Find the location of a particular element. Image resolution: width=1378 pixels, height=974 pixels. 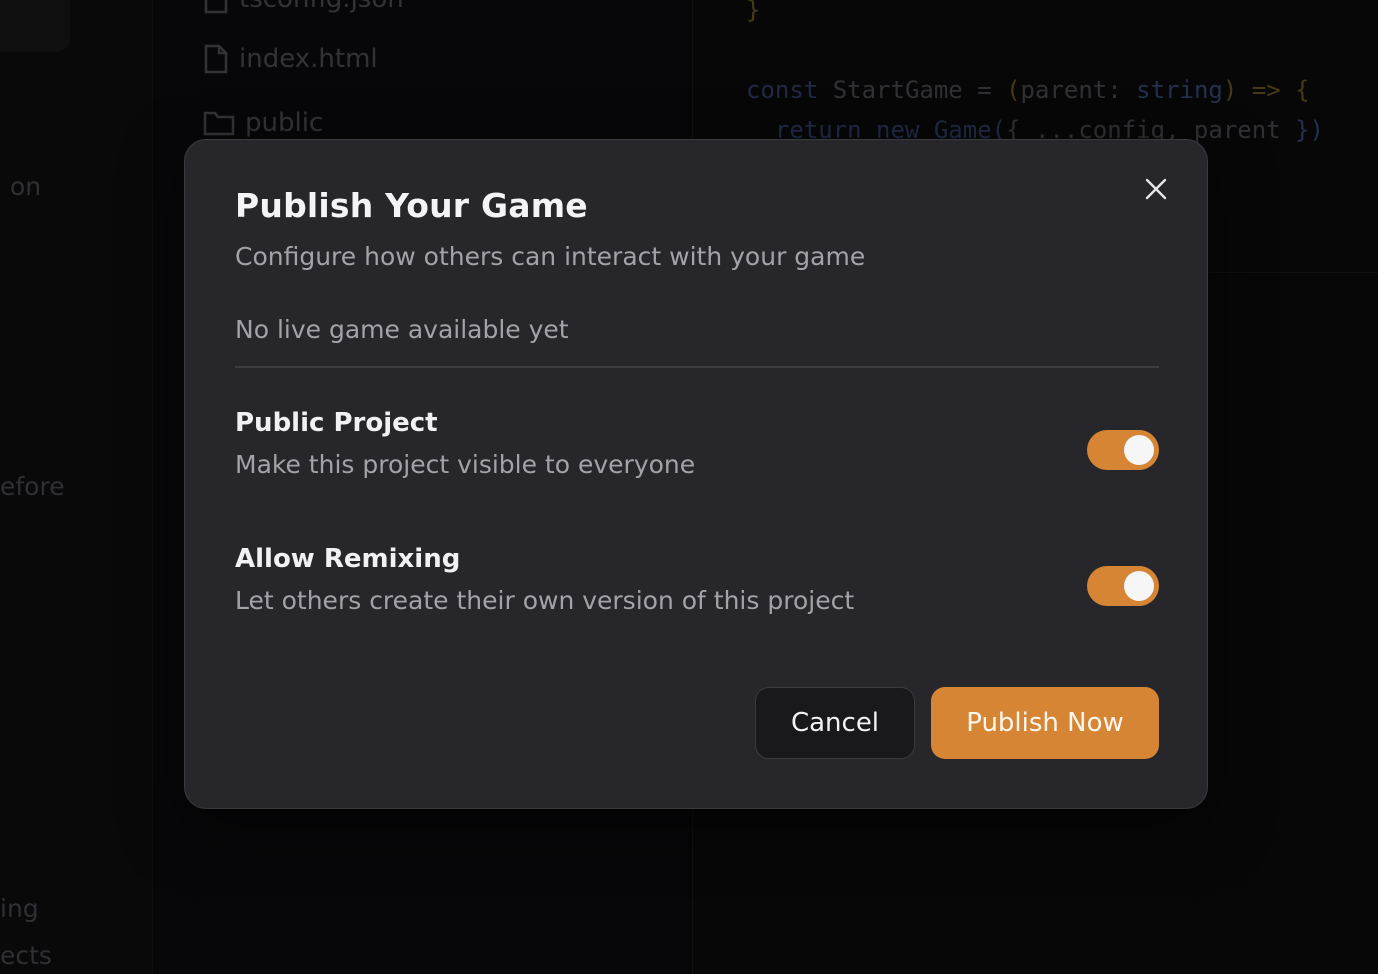

publish-now-button: Publish Now is located at coordinates (1045, 723).